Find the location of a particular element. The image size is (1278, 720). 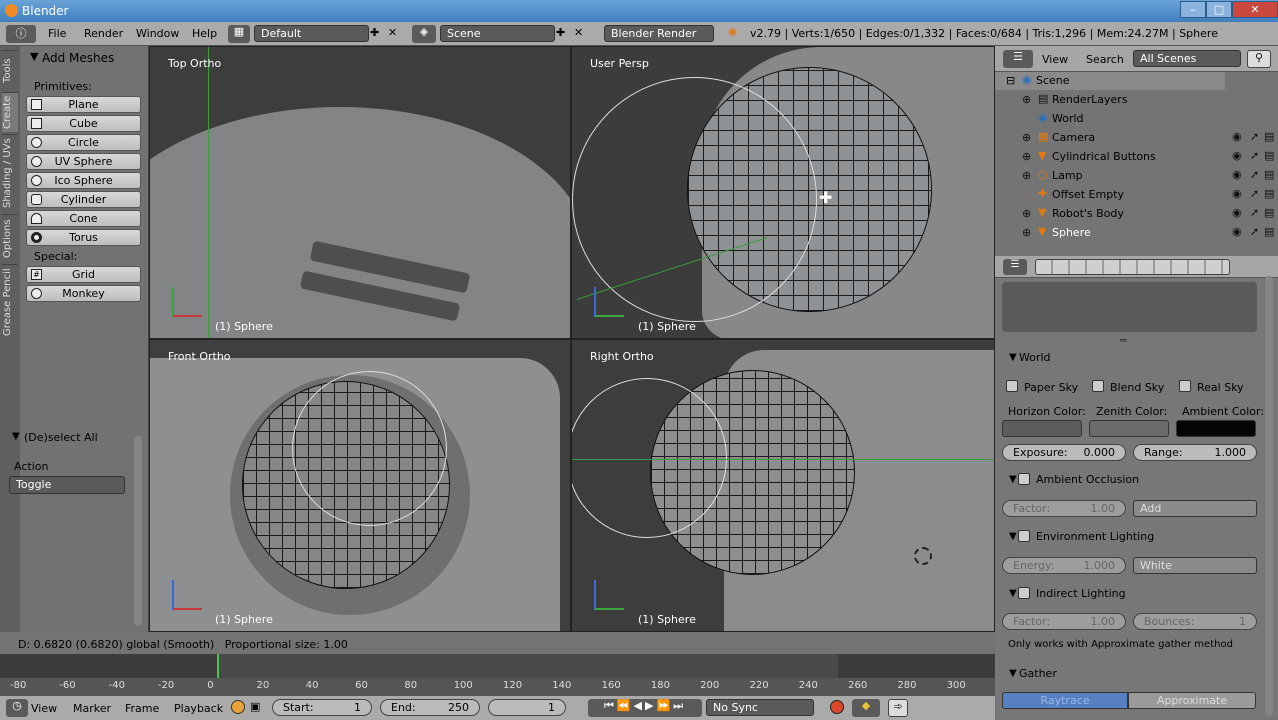

outliner-item-renderlayers: ⊕ ▤ RenderLayers is located at coordinates (1138, 100).